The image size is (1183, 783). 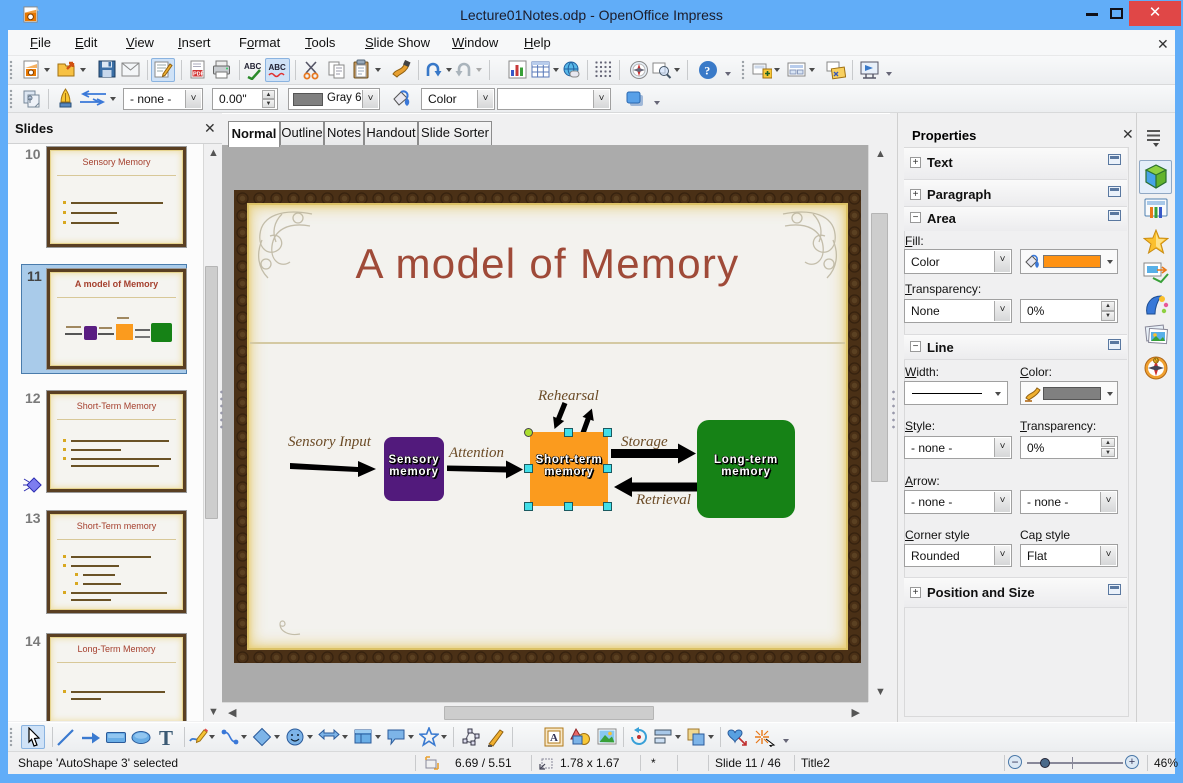 What do you see at coordinates (278, 67) in the screenshot?
I see `svg-text: ABC` at bounding box center [278, 67].